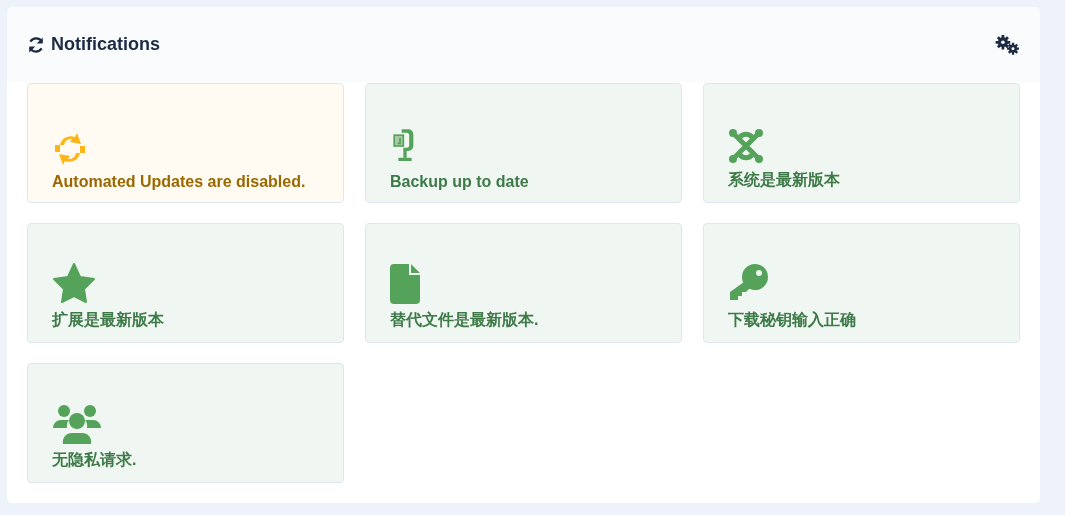 Image resolution: width=1065 pixels, height=515 pixels. What do you see at coordinates (523, 283) in the screenshot?
I see `notification-tile: 替代文件是最新版本.` at bounding box center [523, 283].